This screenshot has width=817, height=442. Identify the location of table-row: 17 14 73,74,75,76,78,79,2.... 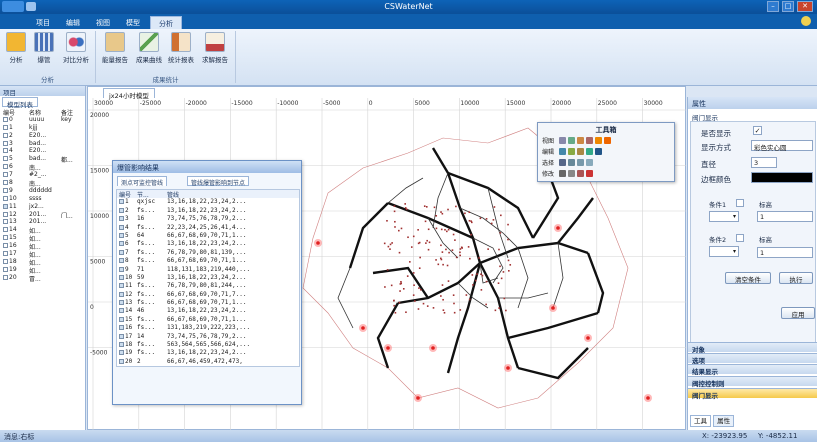
(208, 337).